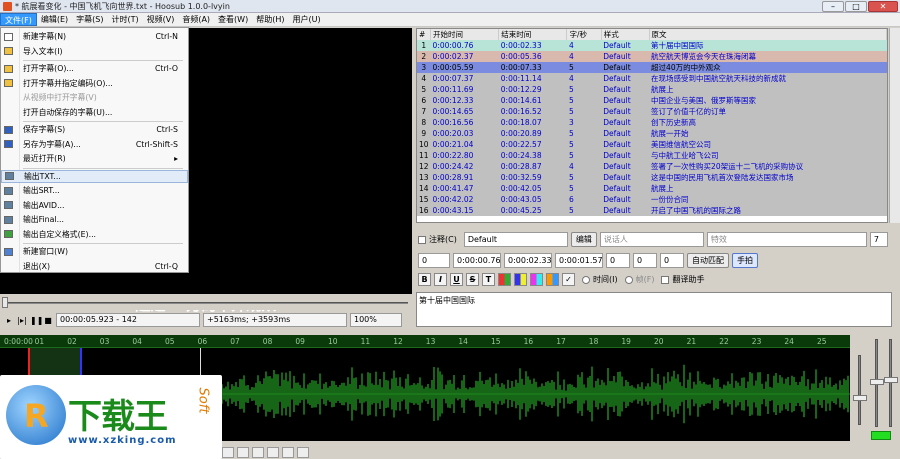  Describe the element at coordinates (440, 279) in the screenshot. I see `italic-button: I` at that location.